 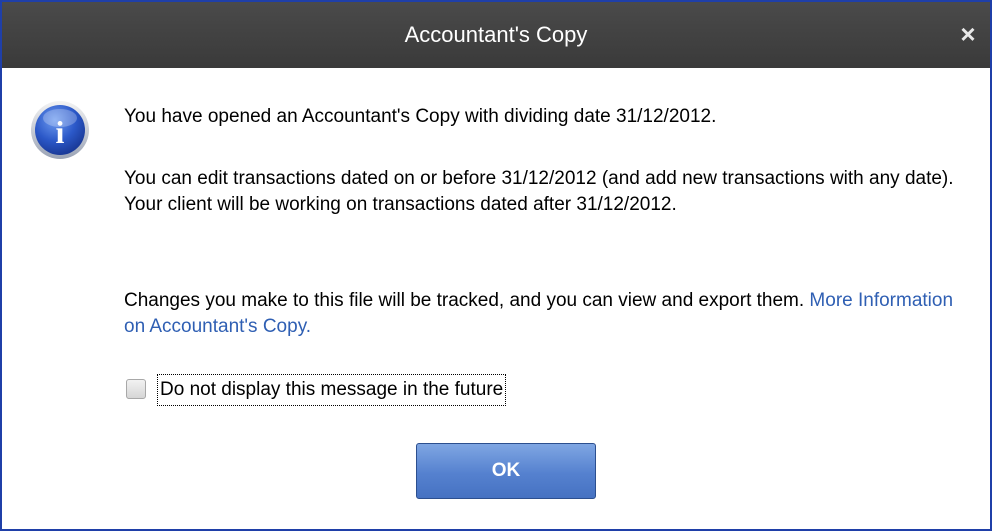 I want to click on title-bar: Accountant's Copy ×, so click(x=496, y=35).